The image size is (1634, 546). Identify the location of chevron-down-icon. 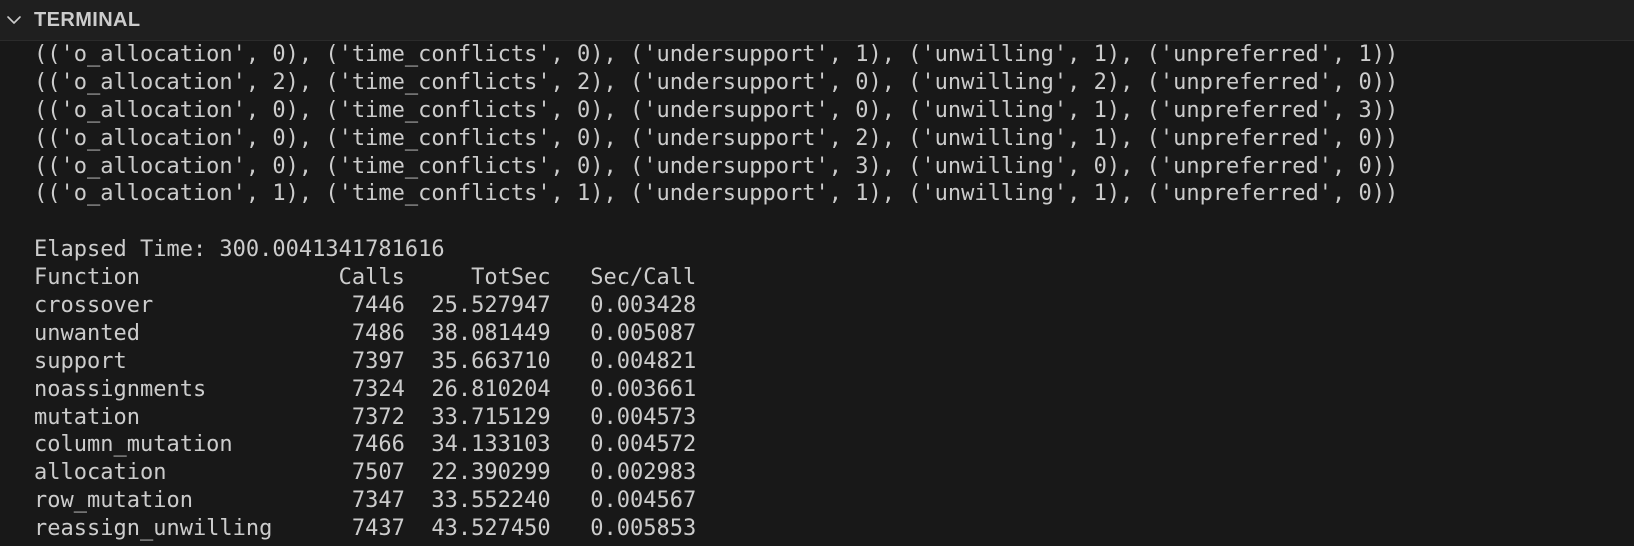
(14, 20).